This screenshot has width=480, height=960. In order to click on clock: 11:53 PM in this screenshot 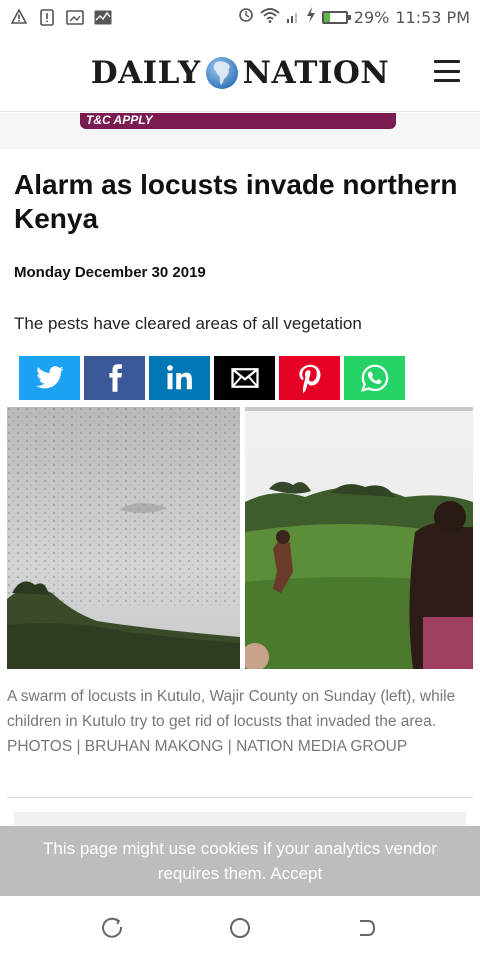, I will do `click(432, 17)`.